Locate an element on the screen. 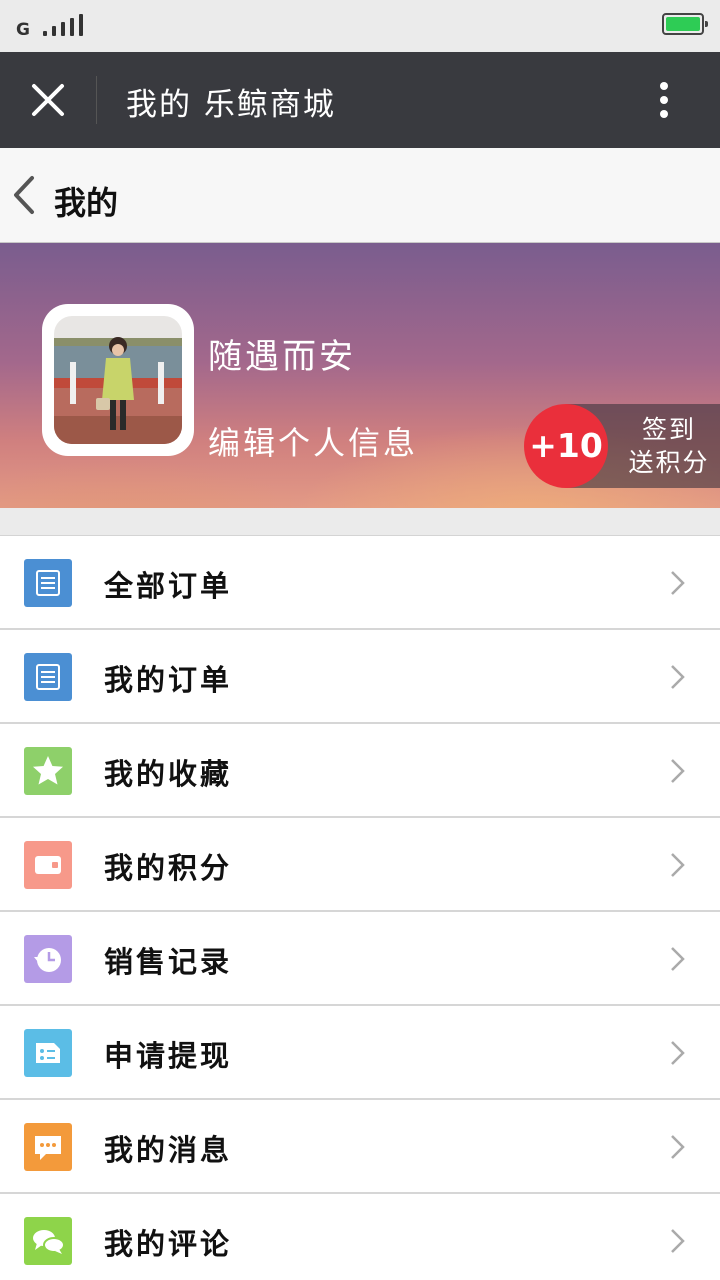  signal-strength-icon is located at coordinates (63, 25).